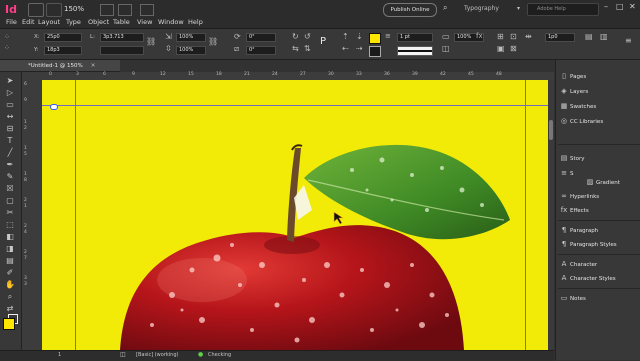 This screenshot has width=640, height=361. What do you see at coordinates (359, 36) in the screenshot?
I see `select-content-icon: ⇣` at bounding box center [359, 36].